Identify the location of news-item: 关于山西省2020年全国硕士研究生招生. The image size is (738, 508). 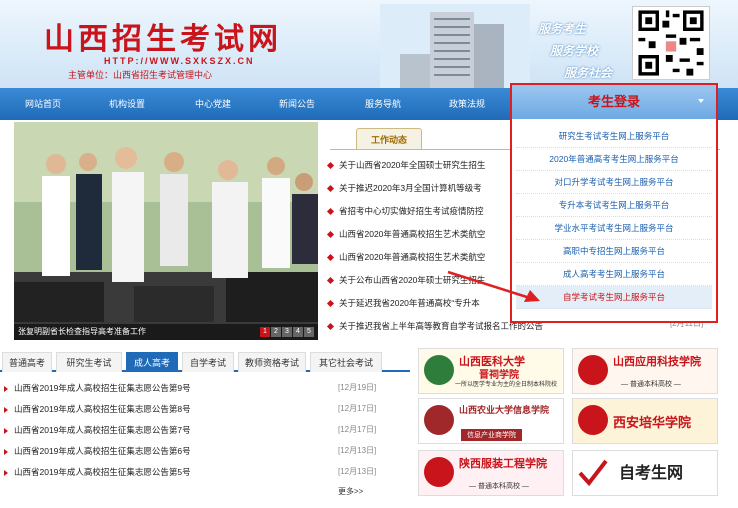
(406, 165).